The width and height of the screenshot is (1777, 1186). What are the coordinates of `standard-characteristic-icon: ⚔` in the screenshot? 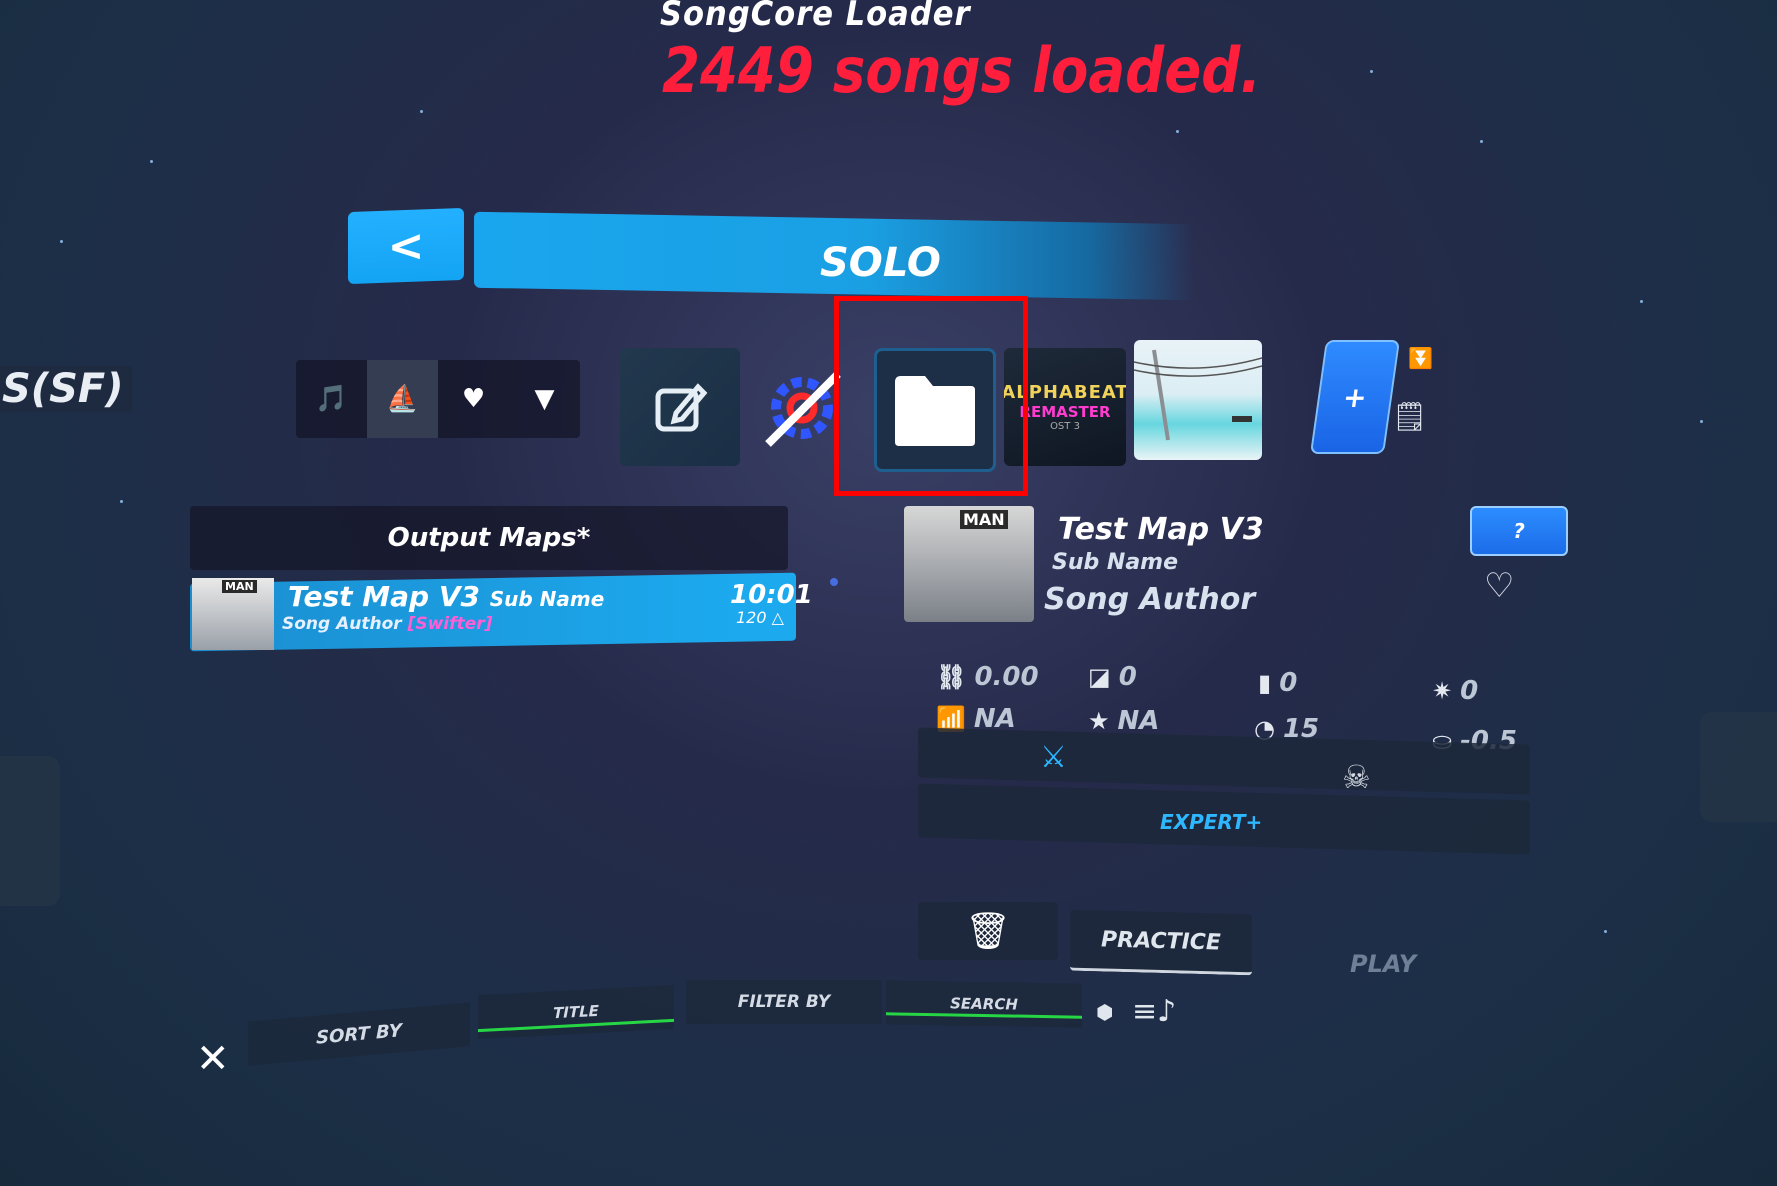 It's located at (1053, 757).